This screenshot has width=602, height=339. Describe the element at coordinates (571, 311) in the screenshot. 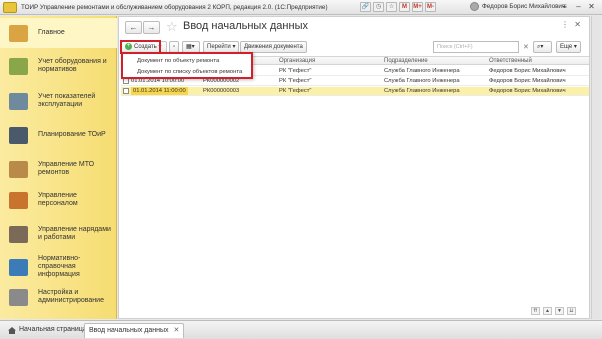

I see `scroll-bottom-icon: ⇊` at that location.